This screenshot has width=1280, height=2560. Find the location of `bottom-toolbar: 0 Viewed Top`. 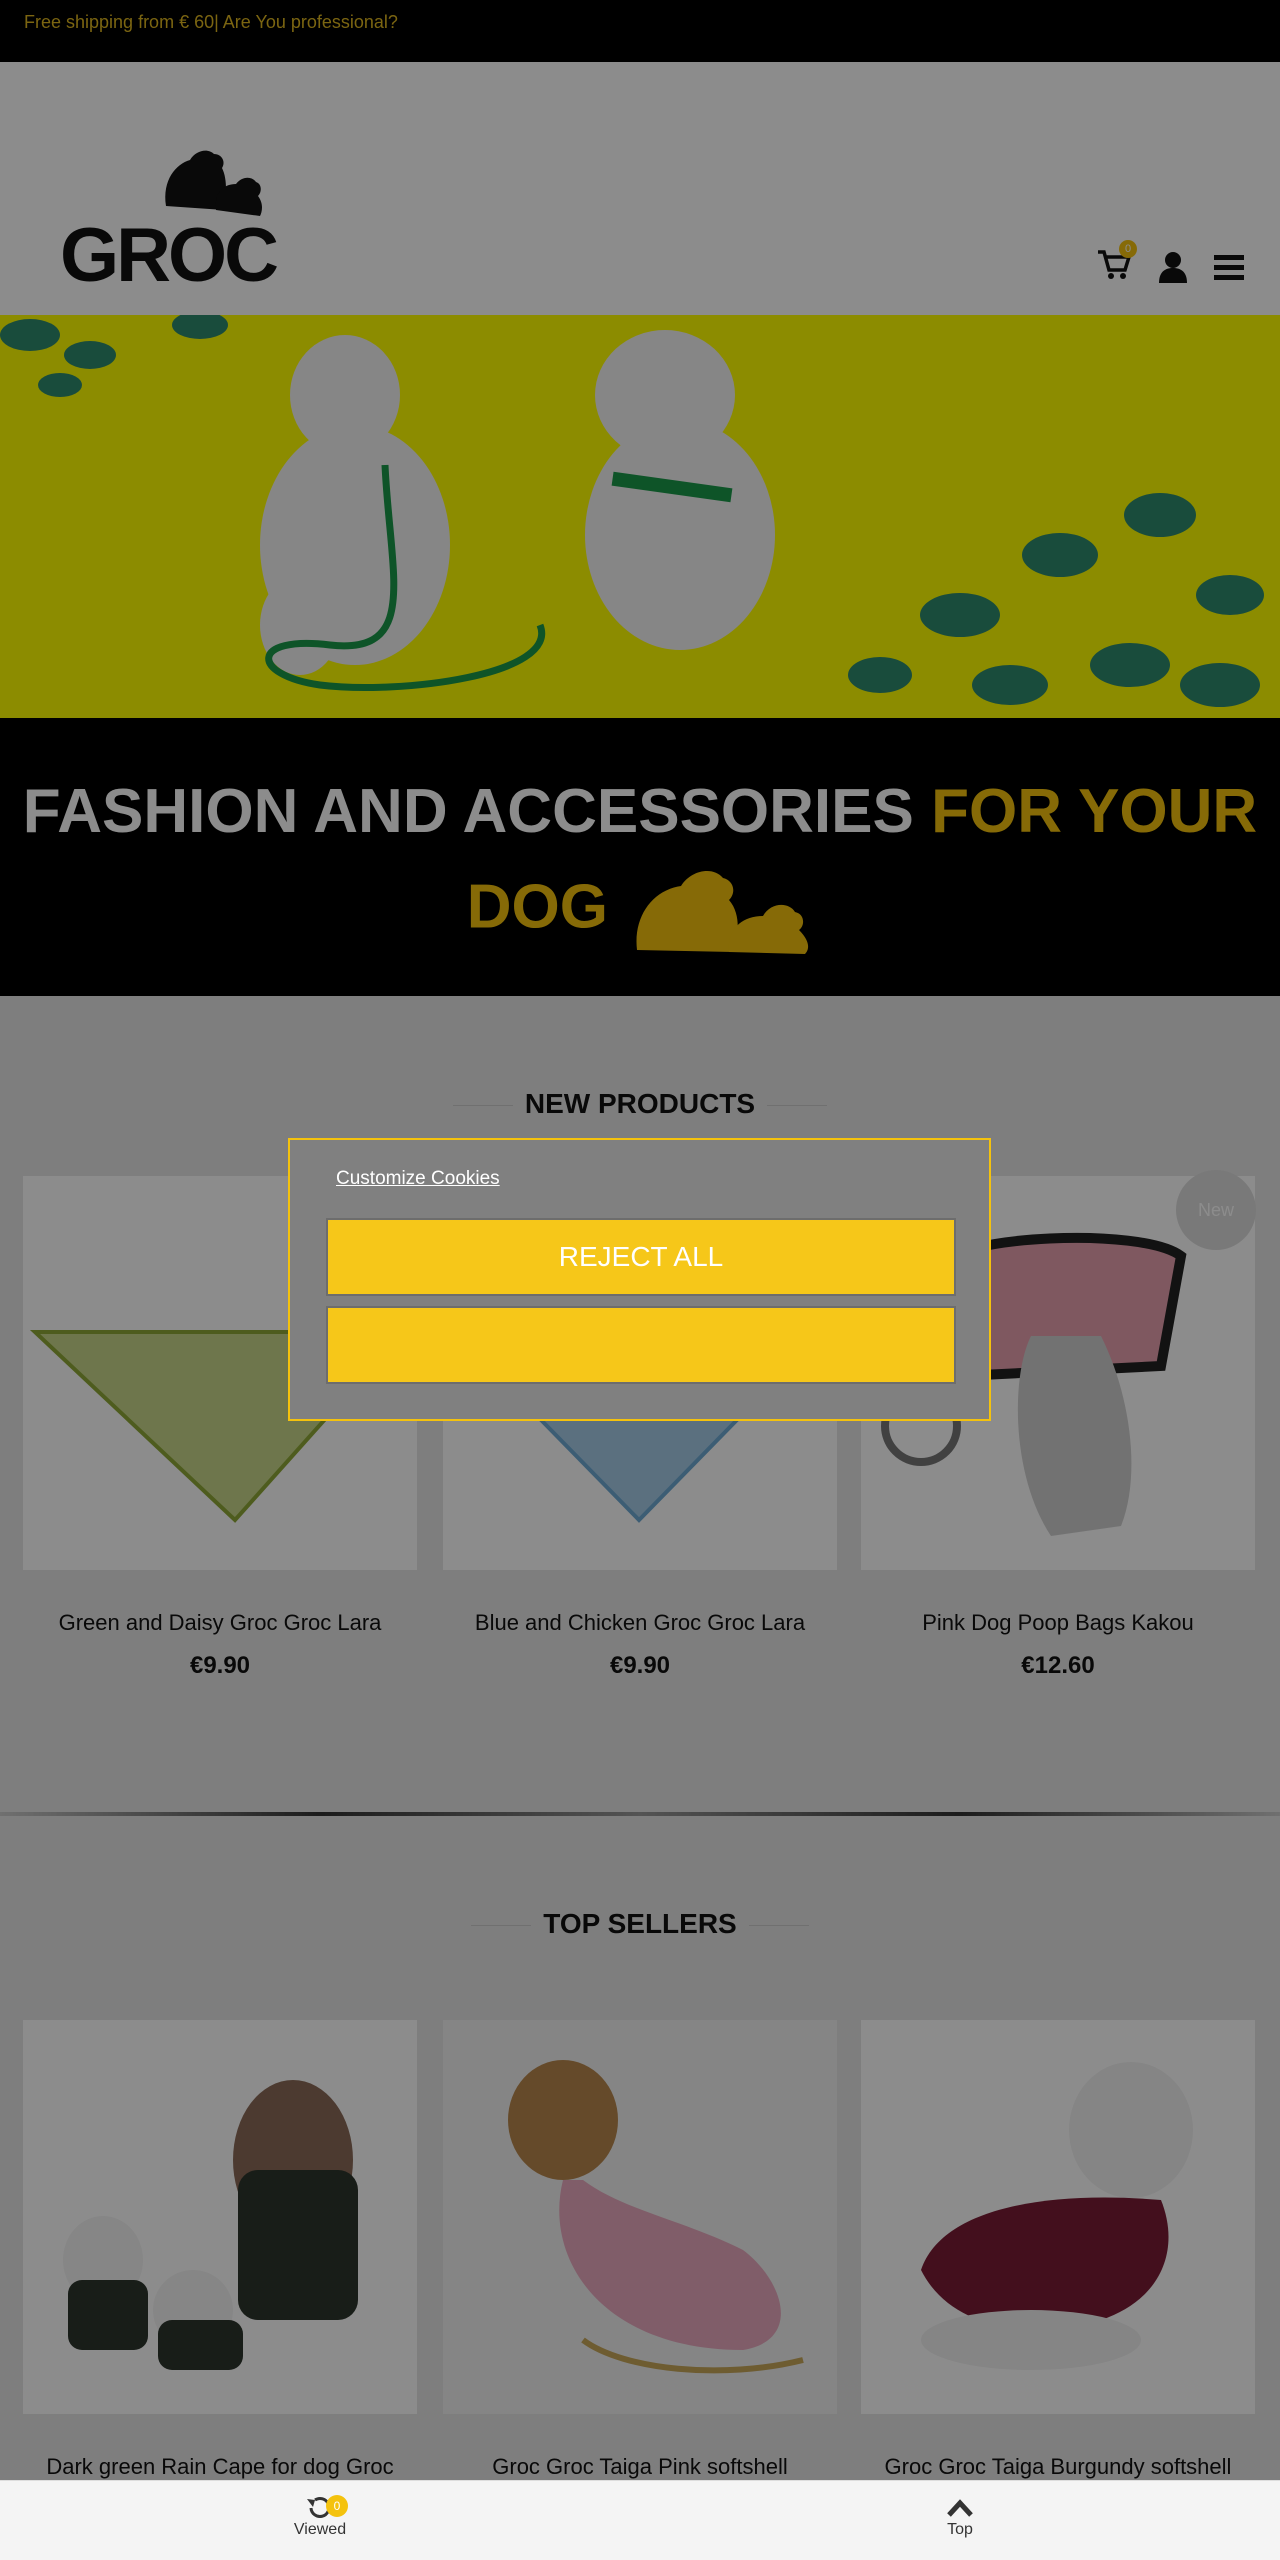

bottom-toolbar: 0 Viewed Top is located at coordinates (640, 2520).